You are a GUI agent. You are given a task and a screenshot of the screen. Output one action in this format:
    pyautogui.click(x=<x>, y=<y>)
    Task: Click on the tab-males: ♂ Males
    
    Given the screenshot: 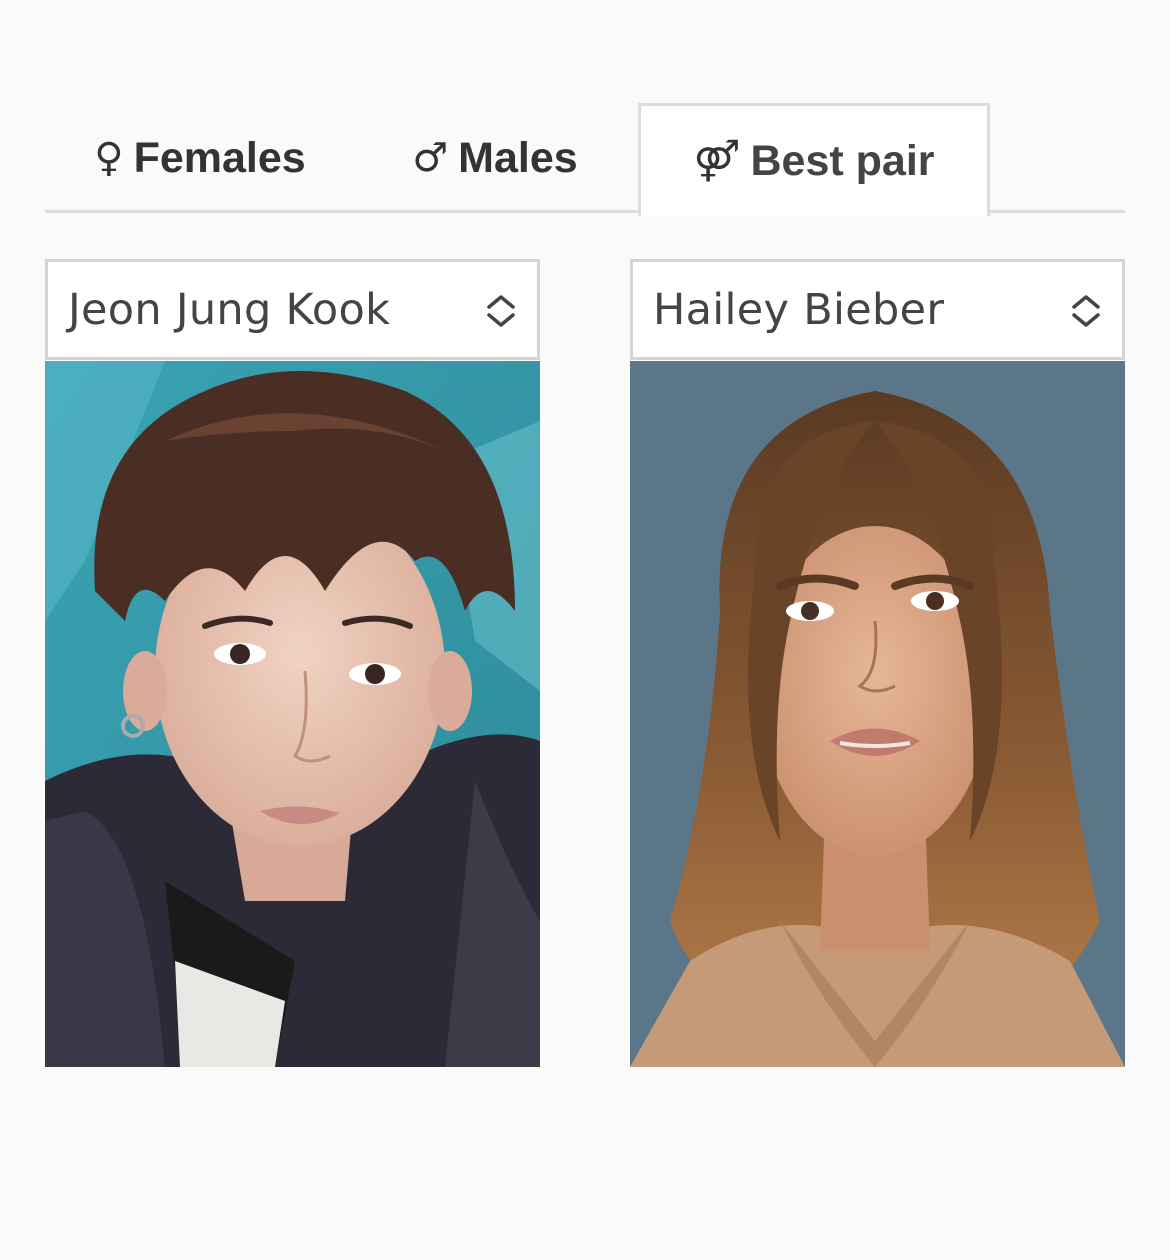 What is the action you would take?
    pyautogui.click(x=495, y=158)
    